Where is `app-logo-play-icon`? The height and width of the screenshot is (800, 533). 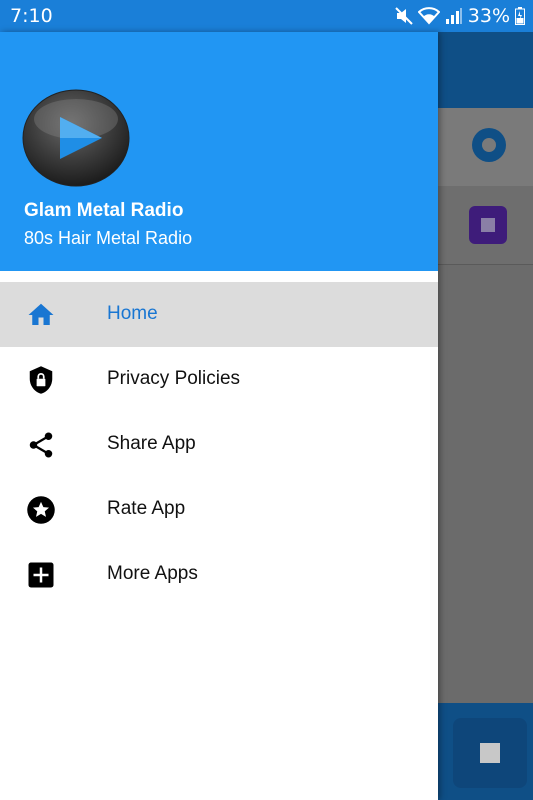
app-logo-play-icon is located at coordinates (76, 138).